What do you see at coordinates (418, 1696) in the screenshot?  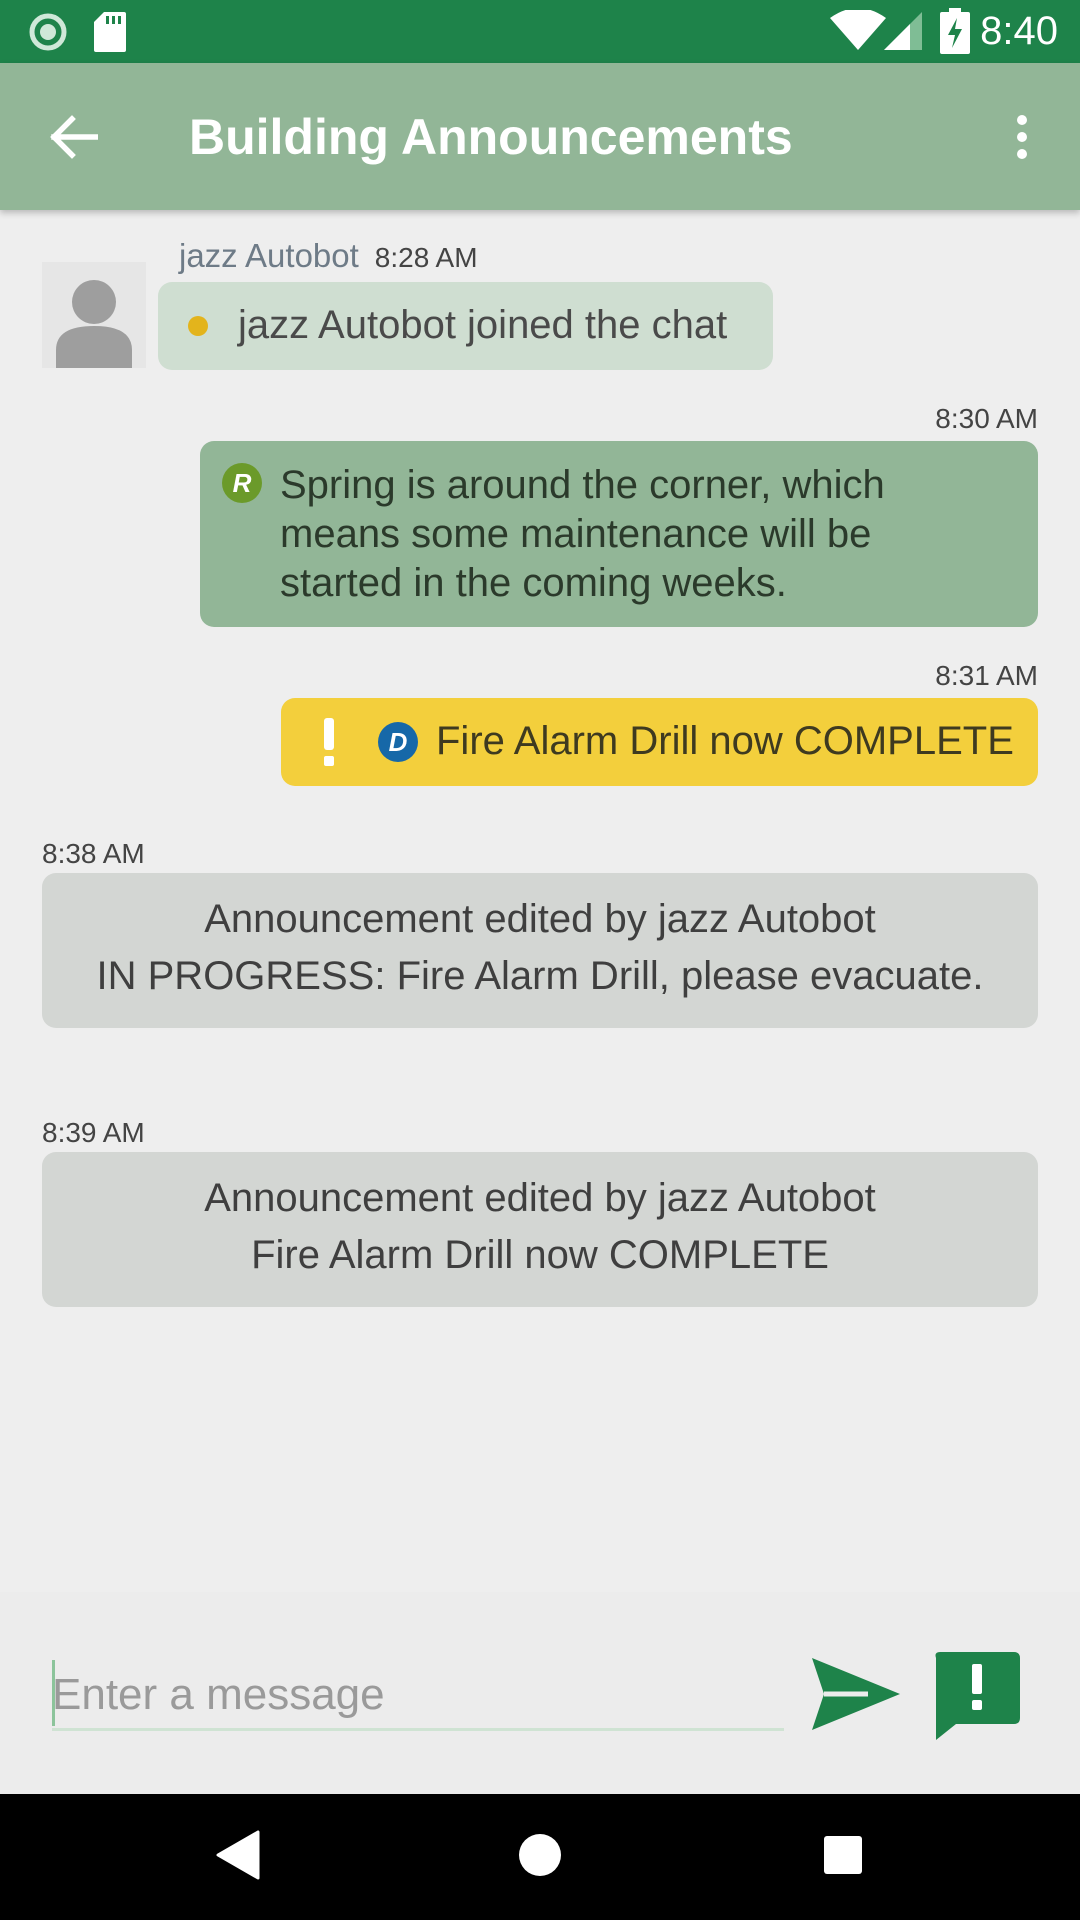 I see `message-input` at bounding box center [418, 1696].